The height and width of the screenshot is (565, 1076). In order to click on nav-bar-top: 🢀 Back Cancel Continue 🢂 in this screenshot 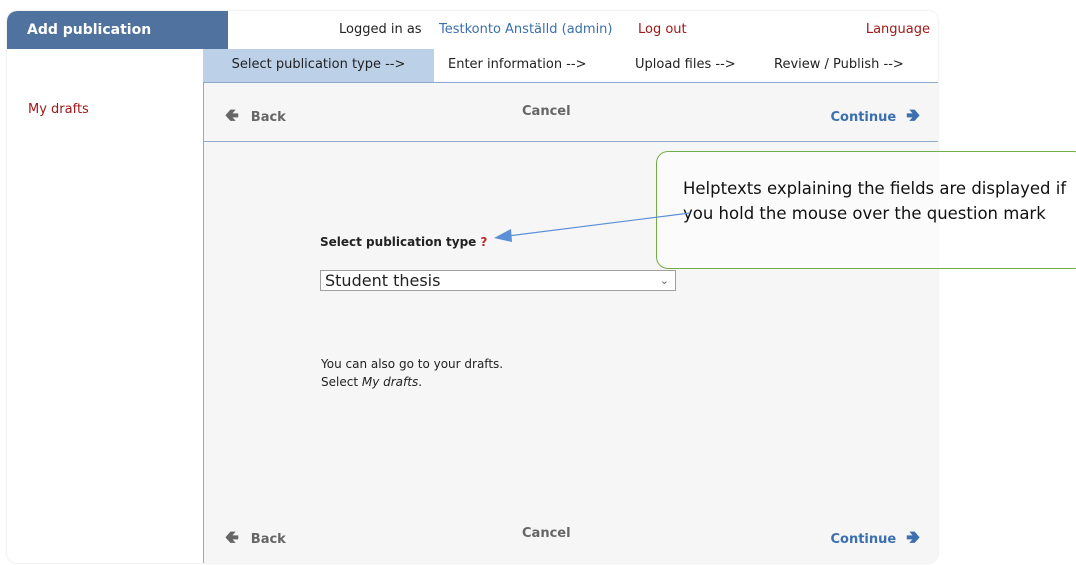, I will do `click(571, 112)`.